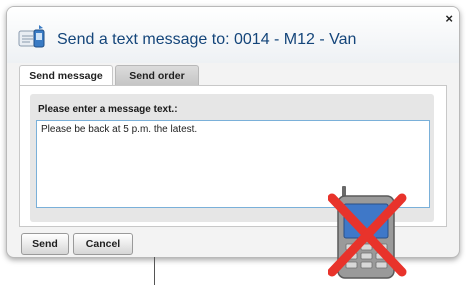  Describe the element at coordinates (66, 75) in the screenshot. I see `tab-send-message: Send message` at that location.